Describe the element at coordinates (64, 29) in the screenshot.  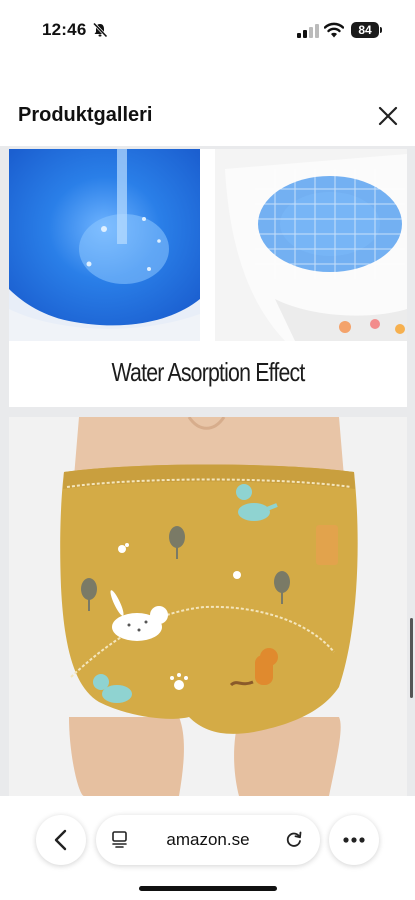
I see `status-time: 12:46` at that location.